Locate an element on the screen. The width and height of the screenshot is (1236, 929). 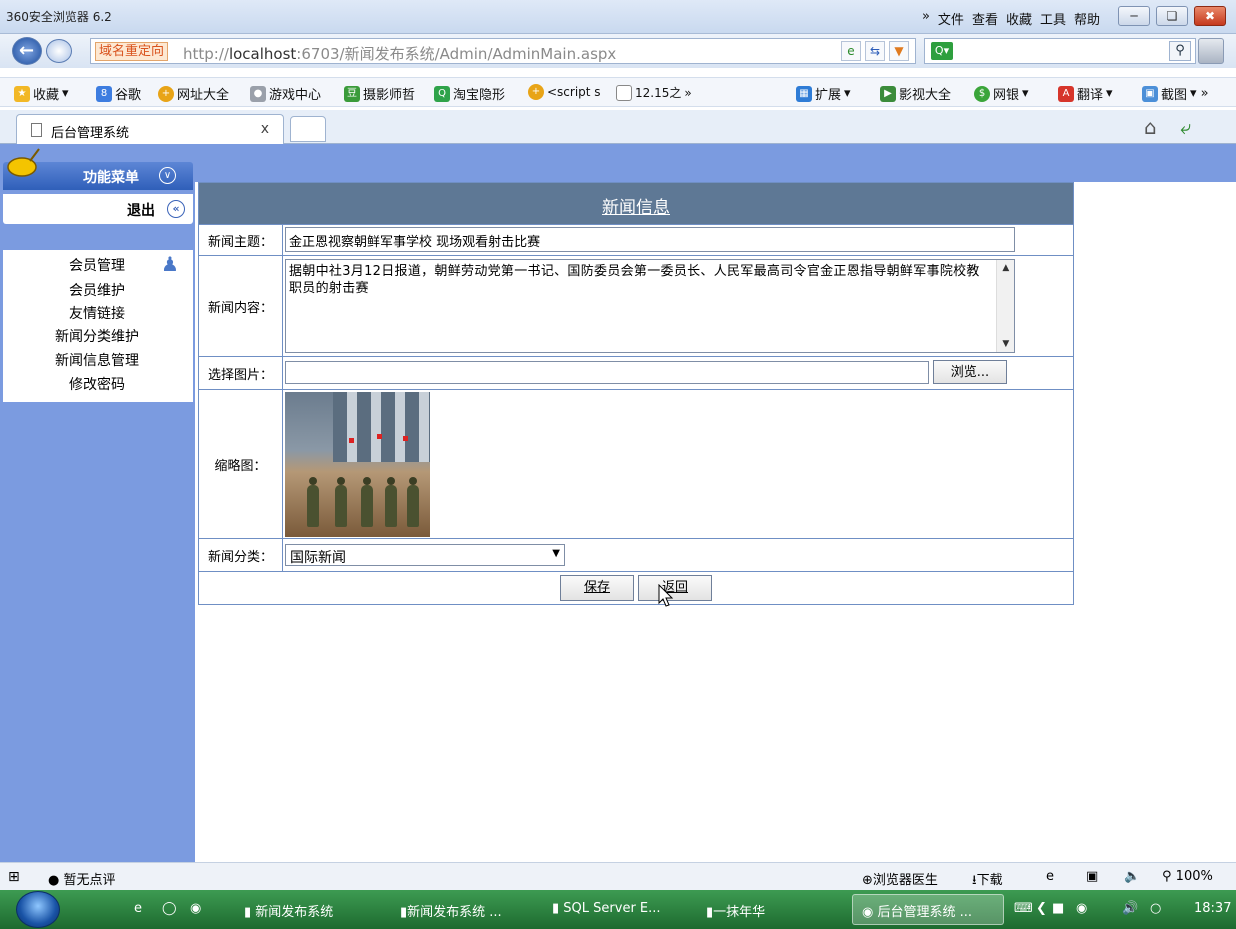
image-file-input is located at coordinates (607, 372).